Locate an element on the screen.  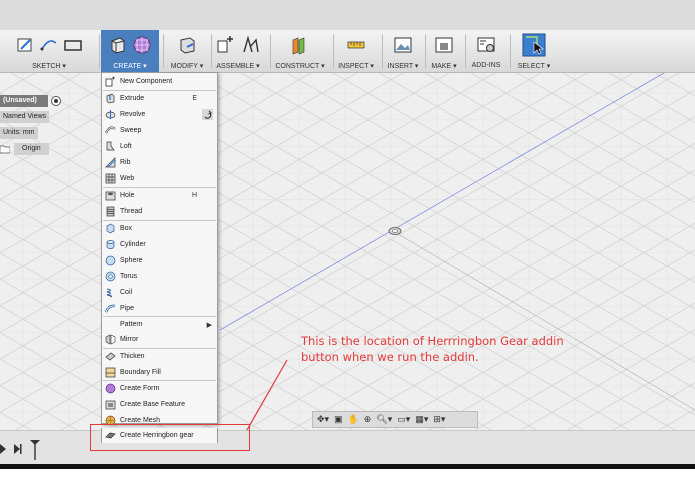
assemble-menu-label: ASSEMBLE ▾ is located at coordinates (238, 66).